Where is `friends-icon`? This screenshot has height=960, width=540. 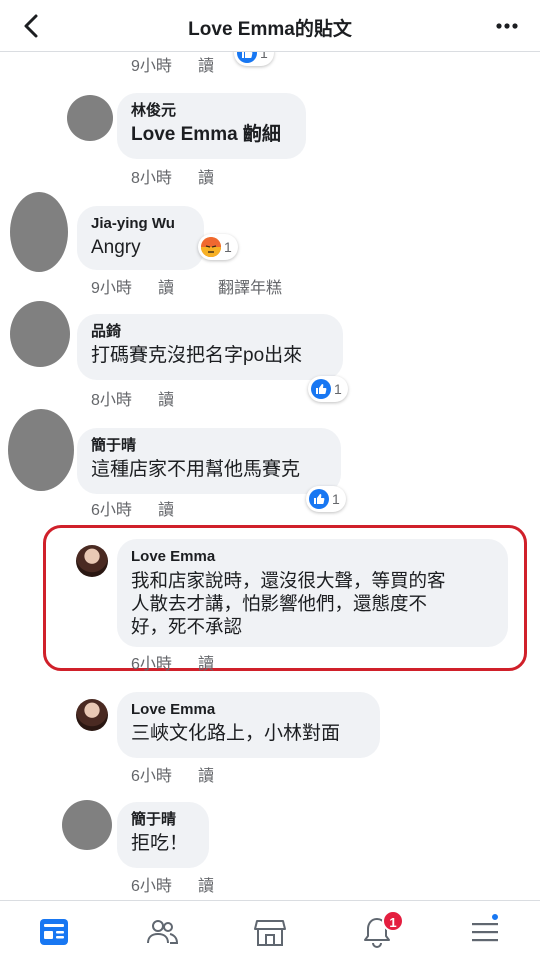
friends-icon is located at coordinates (162, 932).